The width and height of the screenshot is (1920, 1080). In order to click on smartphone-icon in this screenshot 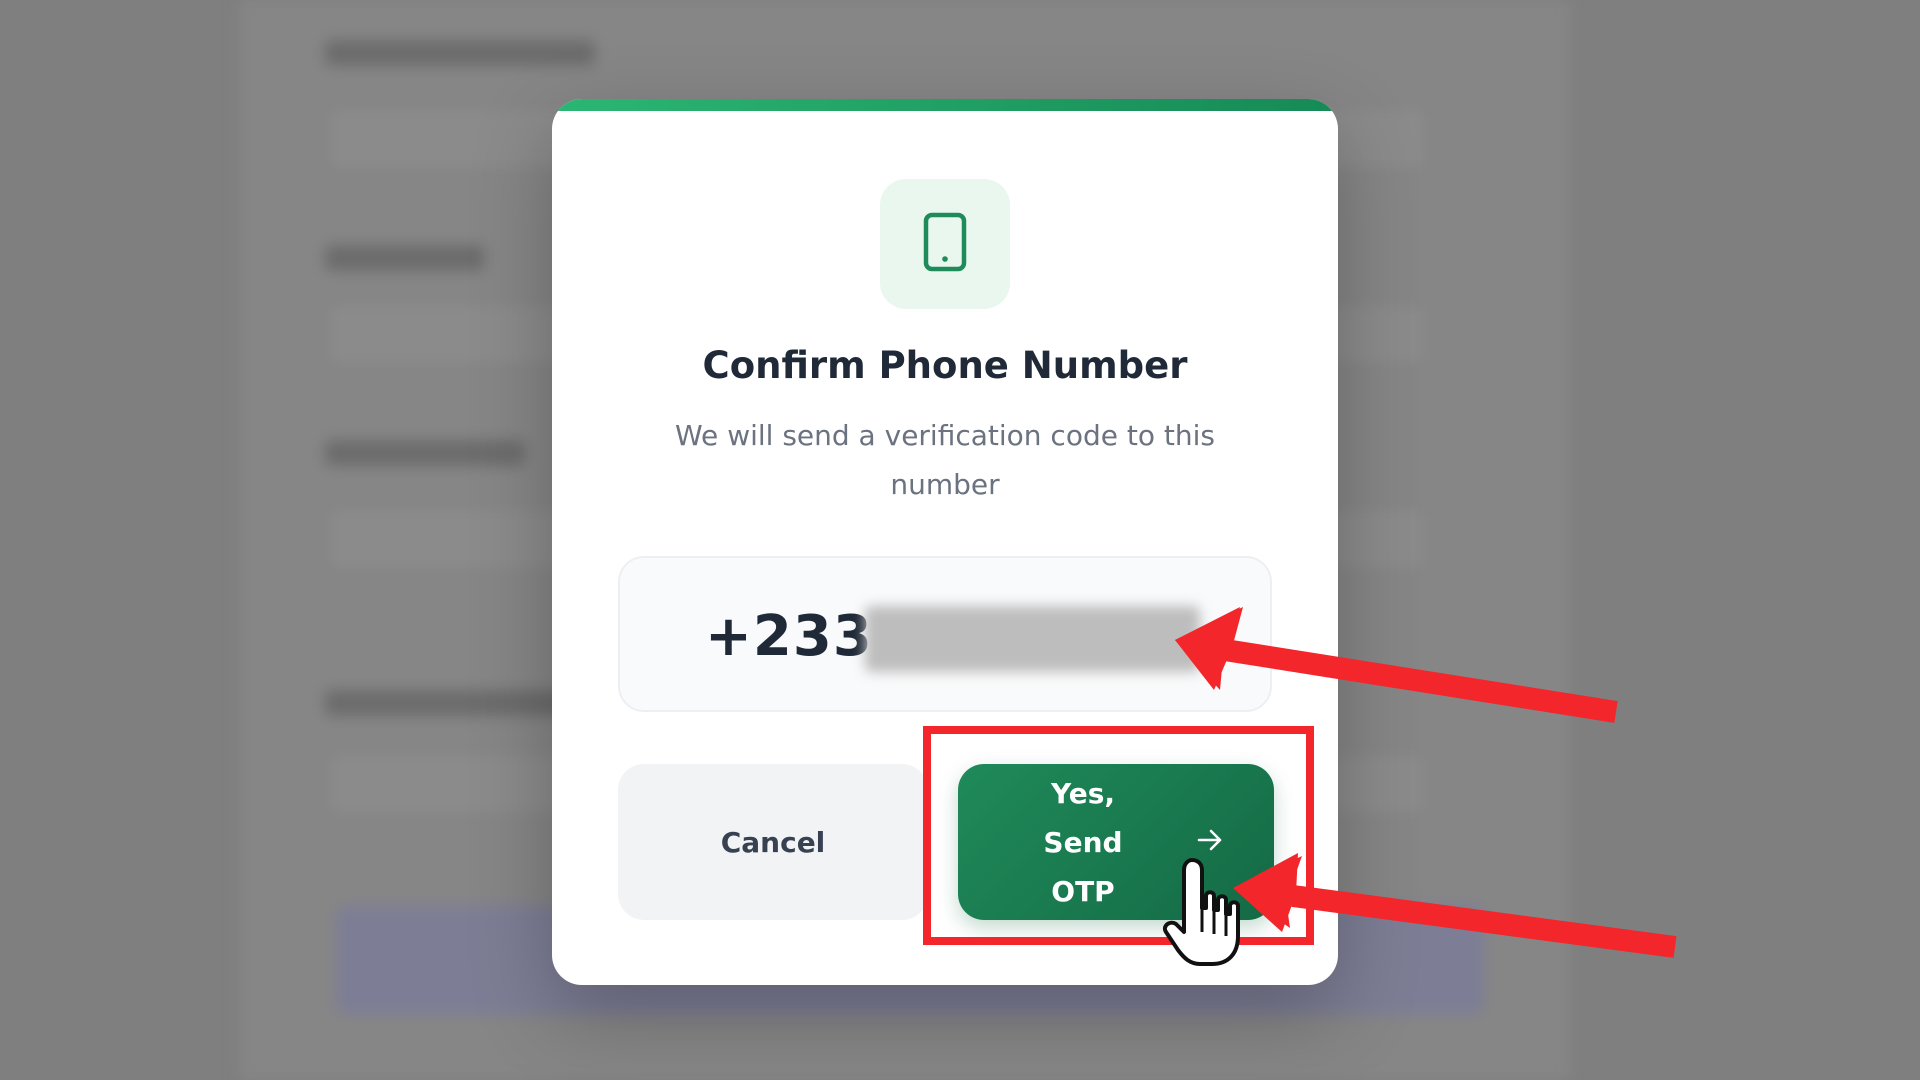, I will do `click(945, 244)`.